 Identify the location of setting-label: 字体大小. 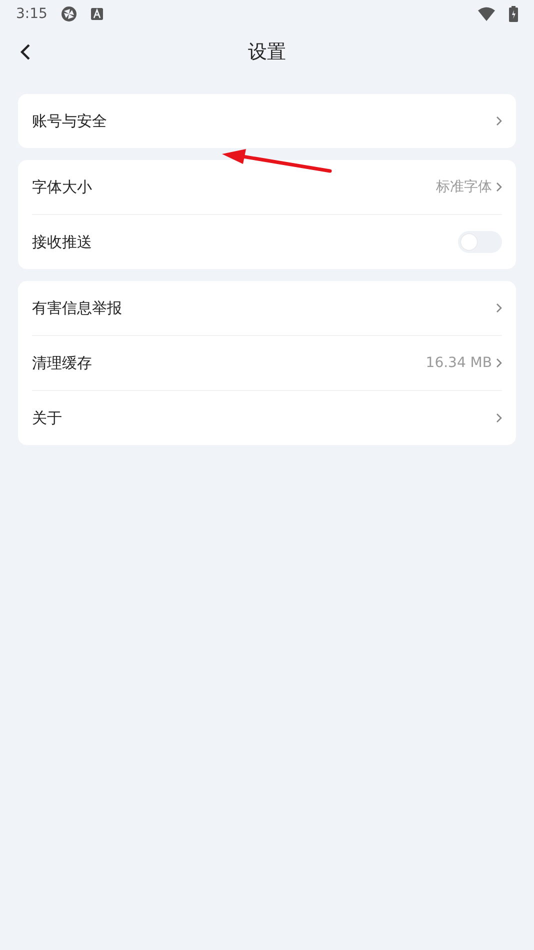
(234, 187).